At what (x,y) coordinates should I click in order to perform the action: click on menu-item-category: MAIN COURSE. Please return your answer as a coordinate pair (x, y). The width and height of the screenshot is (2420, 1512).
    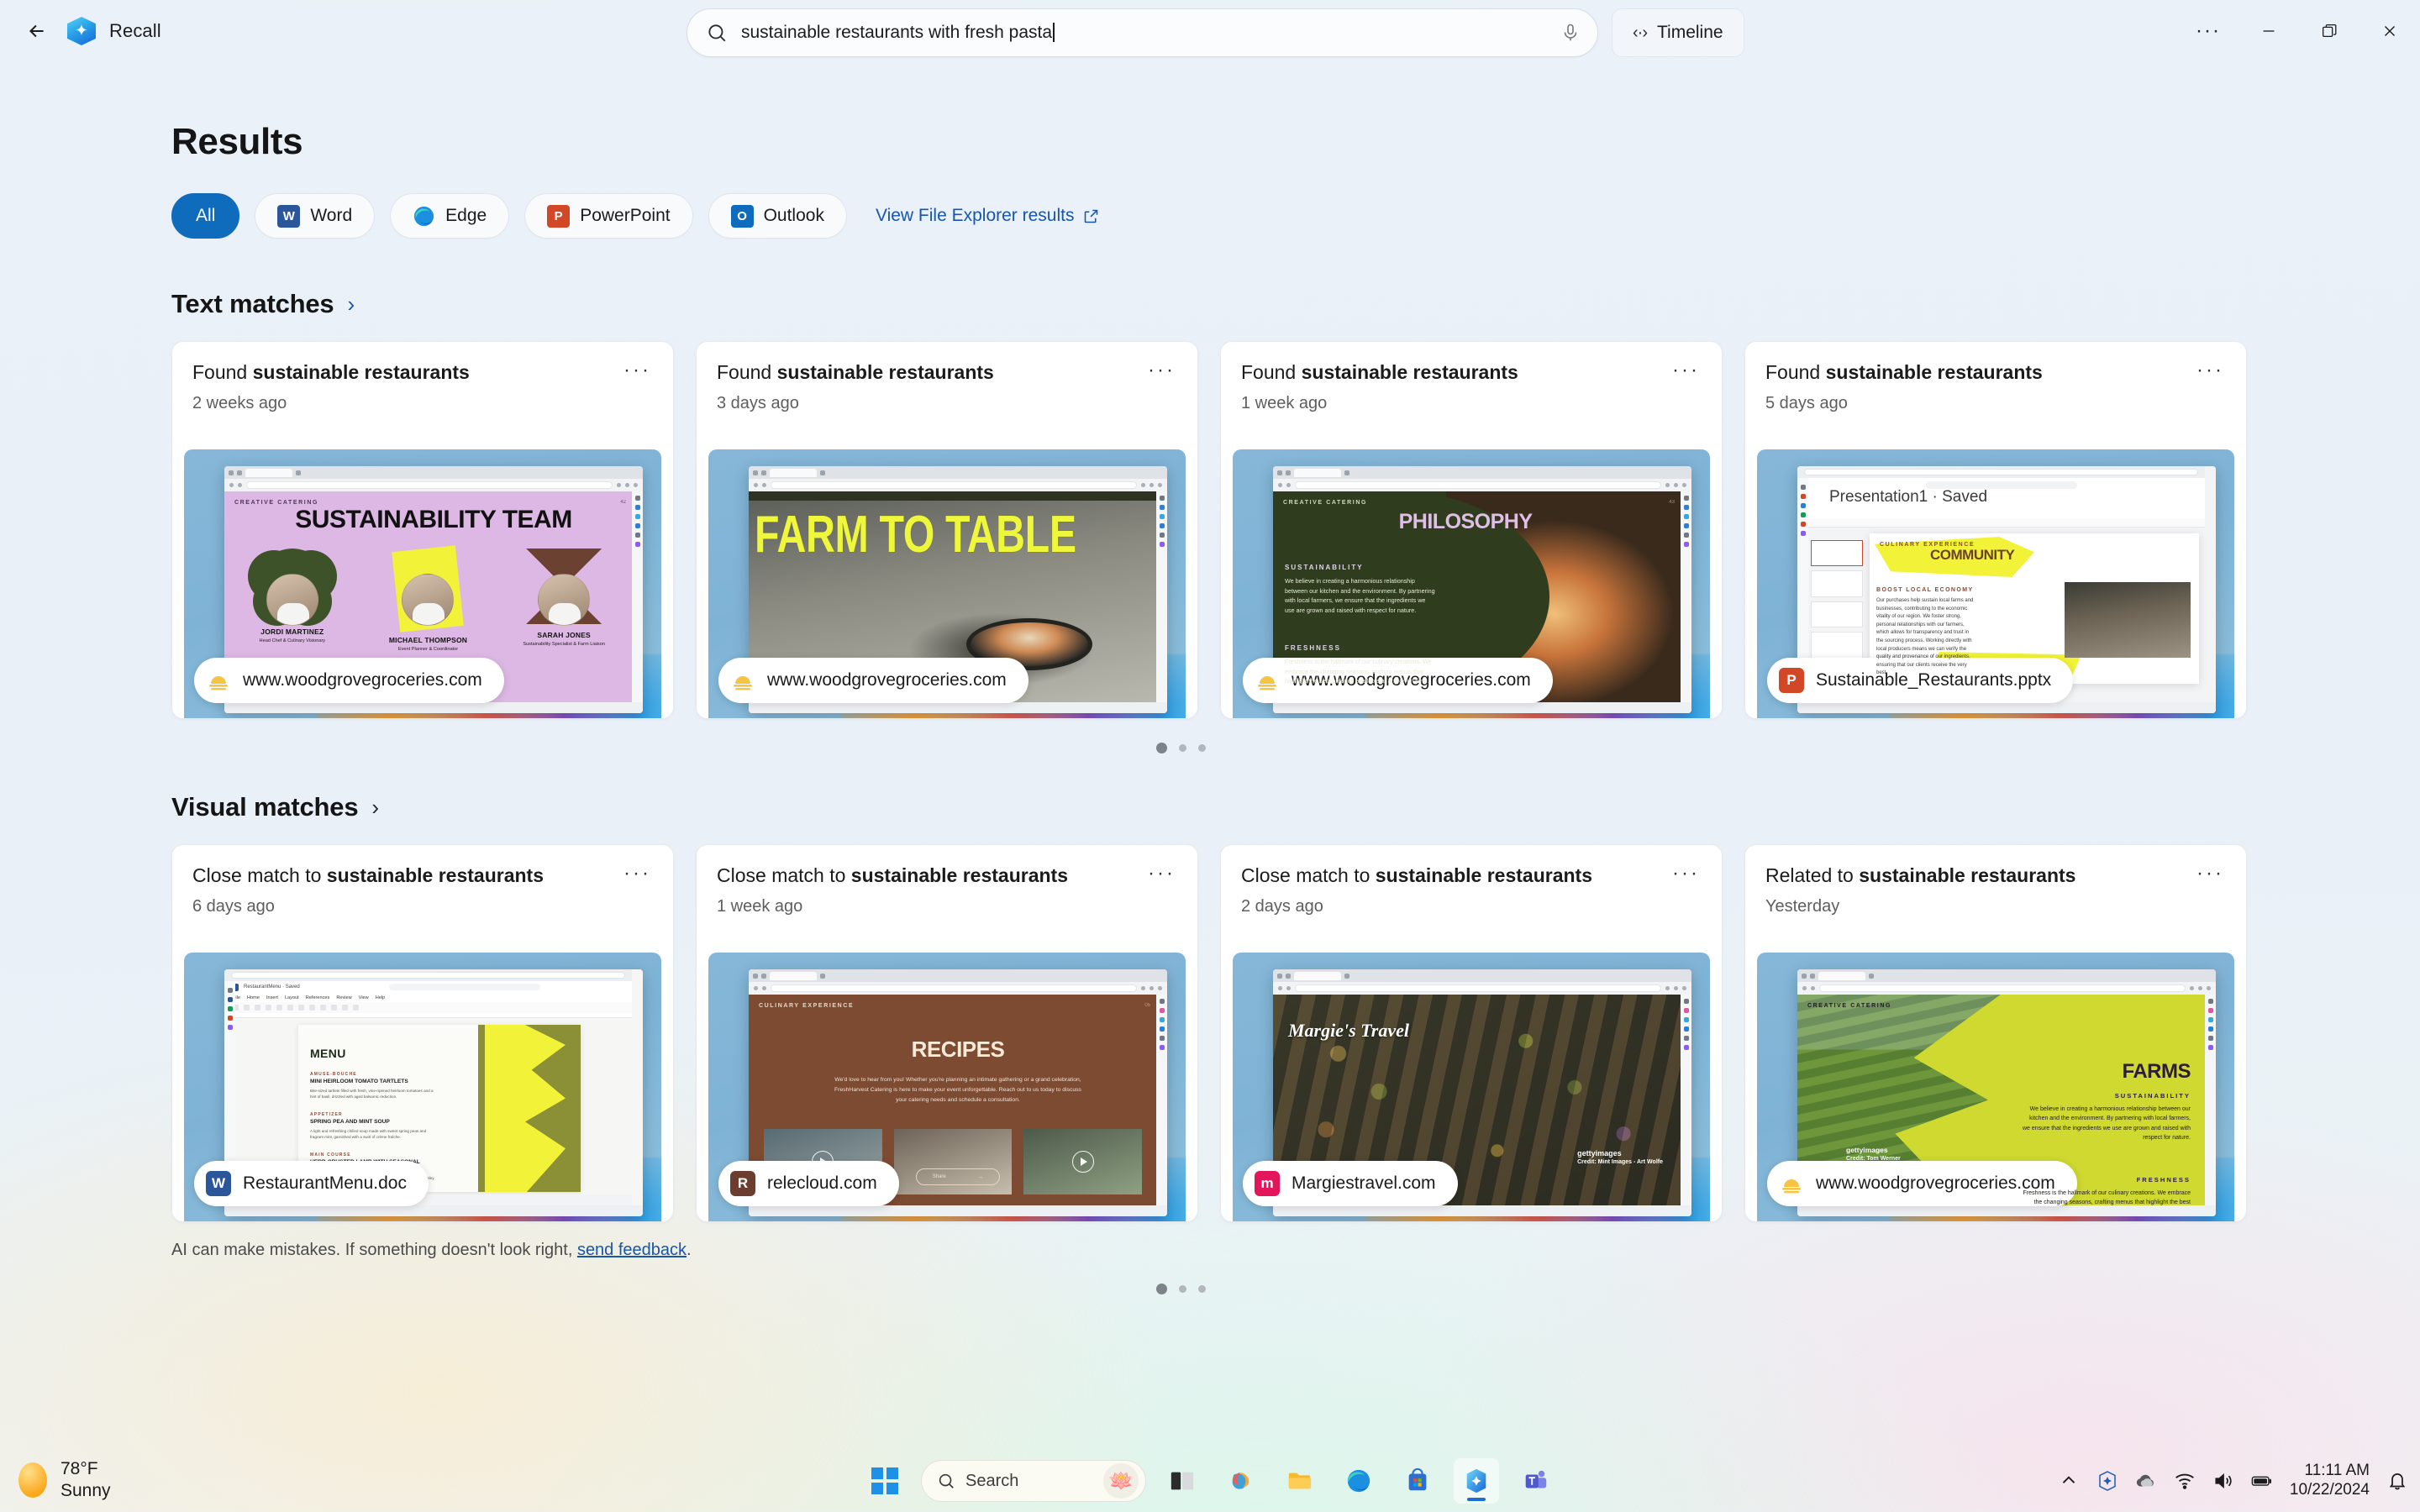
    Looking at the image, I should click on (330, 1155).